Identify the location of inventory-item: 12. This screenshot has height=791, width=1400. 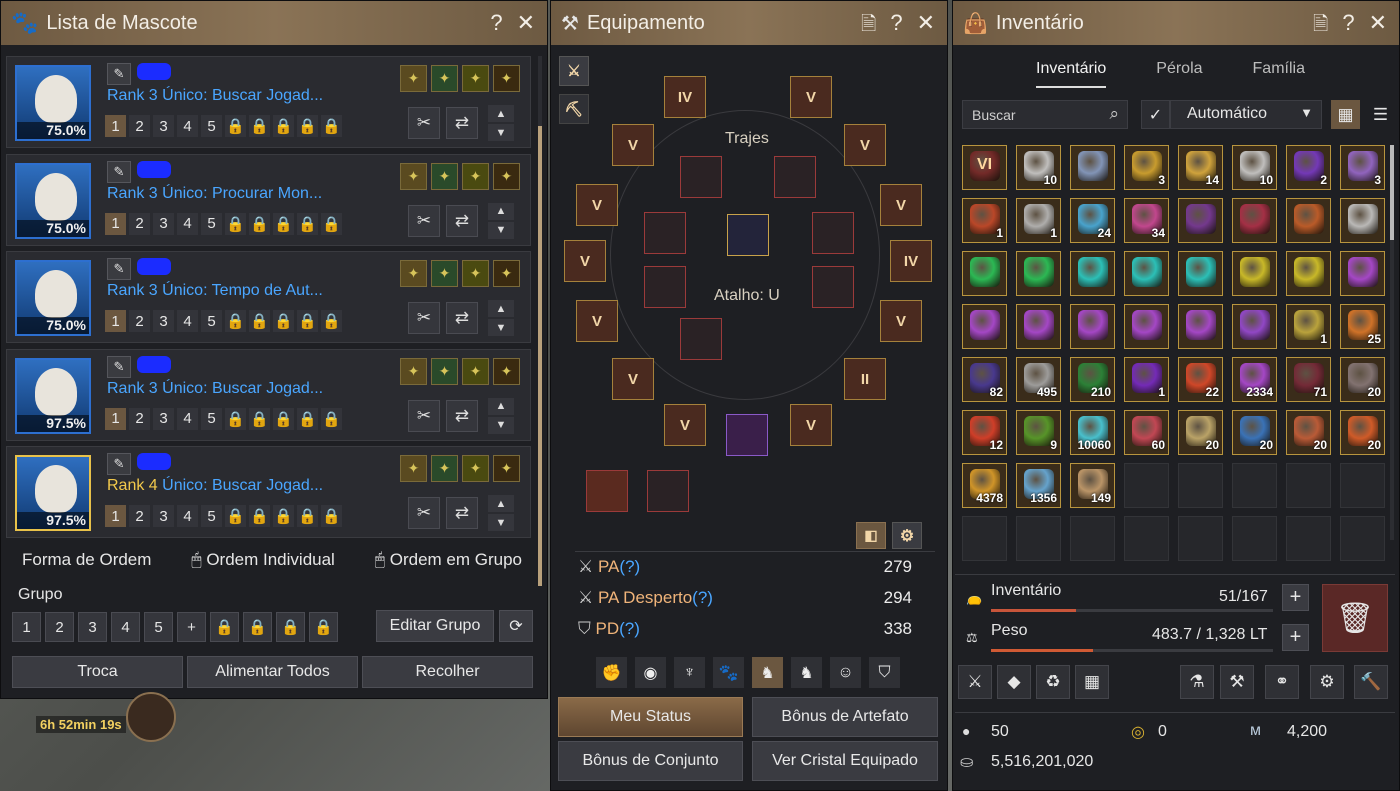
(984, 432).